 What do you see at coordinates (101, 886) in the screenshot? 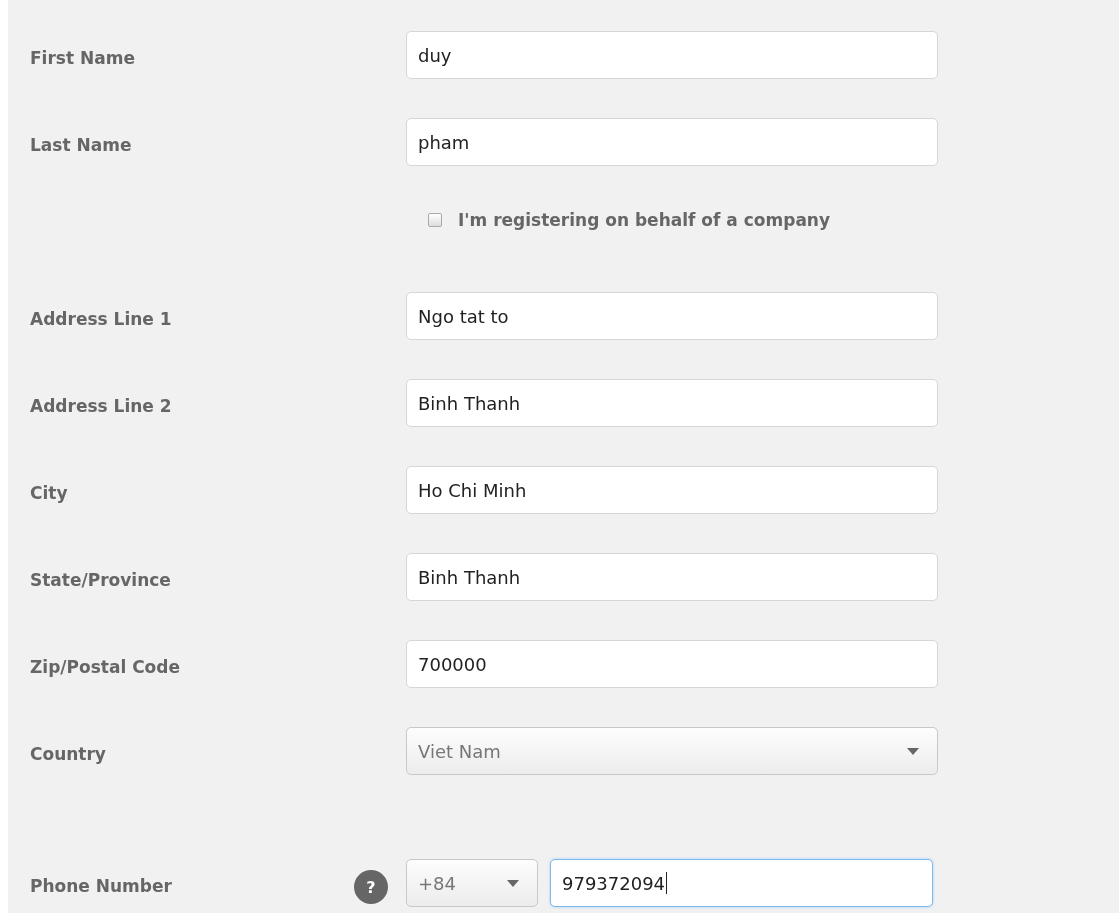
I see `field-label: Phone Number` at bounding box center [101, 886].